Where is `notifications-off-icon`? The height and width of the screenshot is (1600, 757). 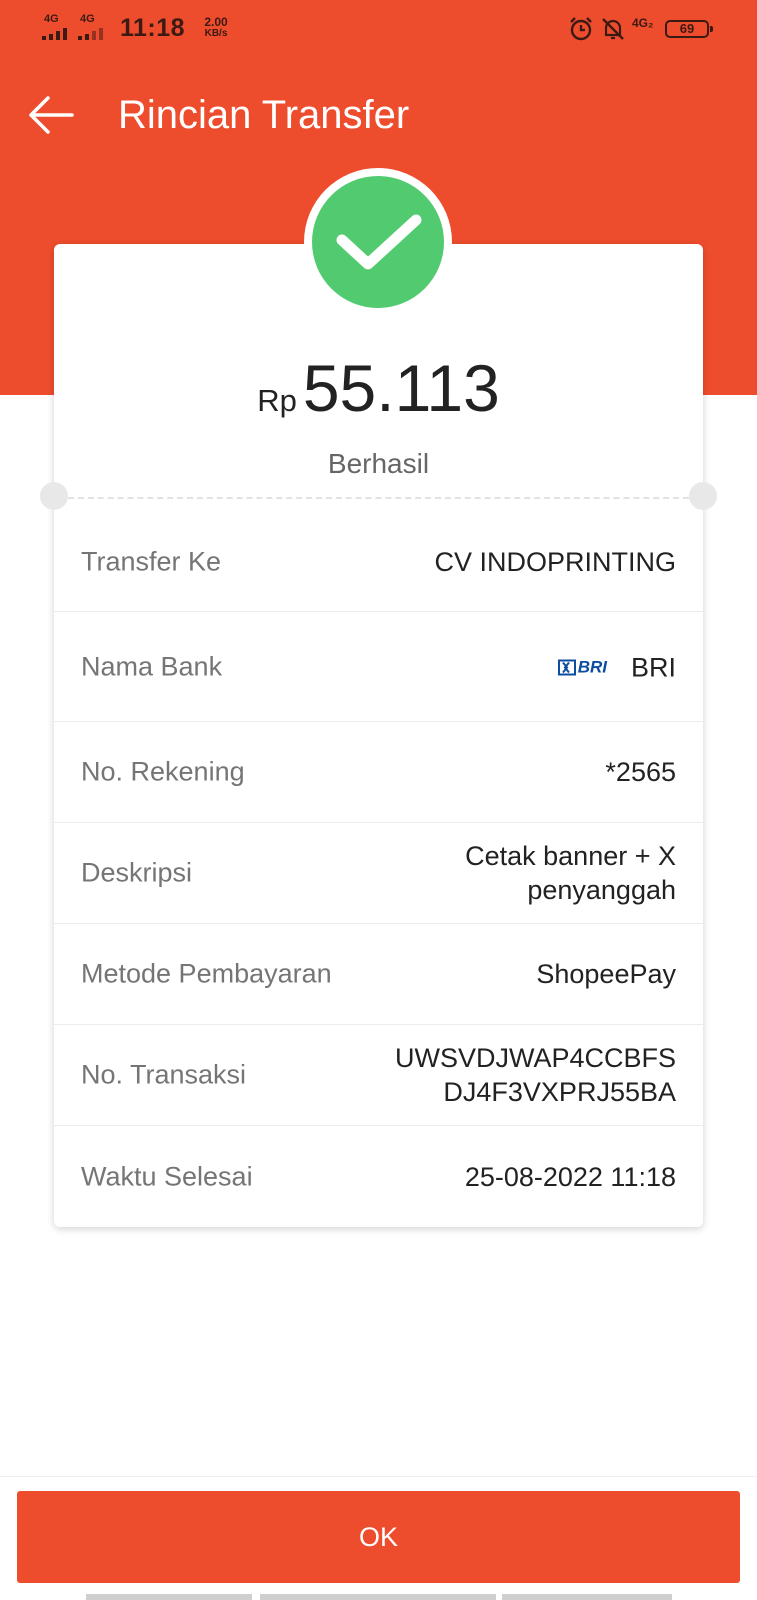 notifications-off-icon is located at coordinates (613, 29).